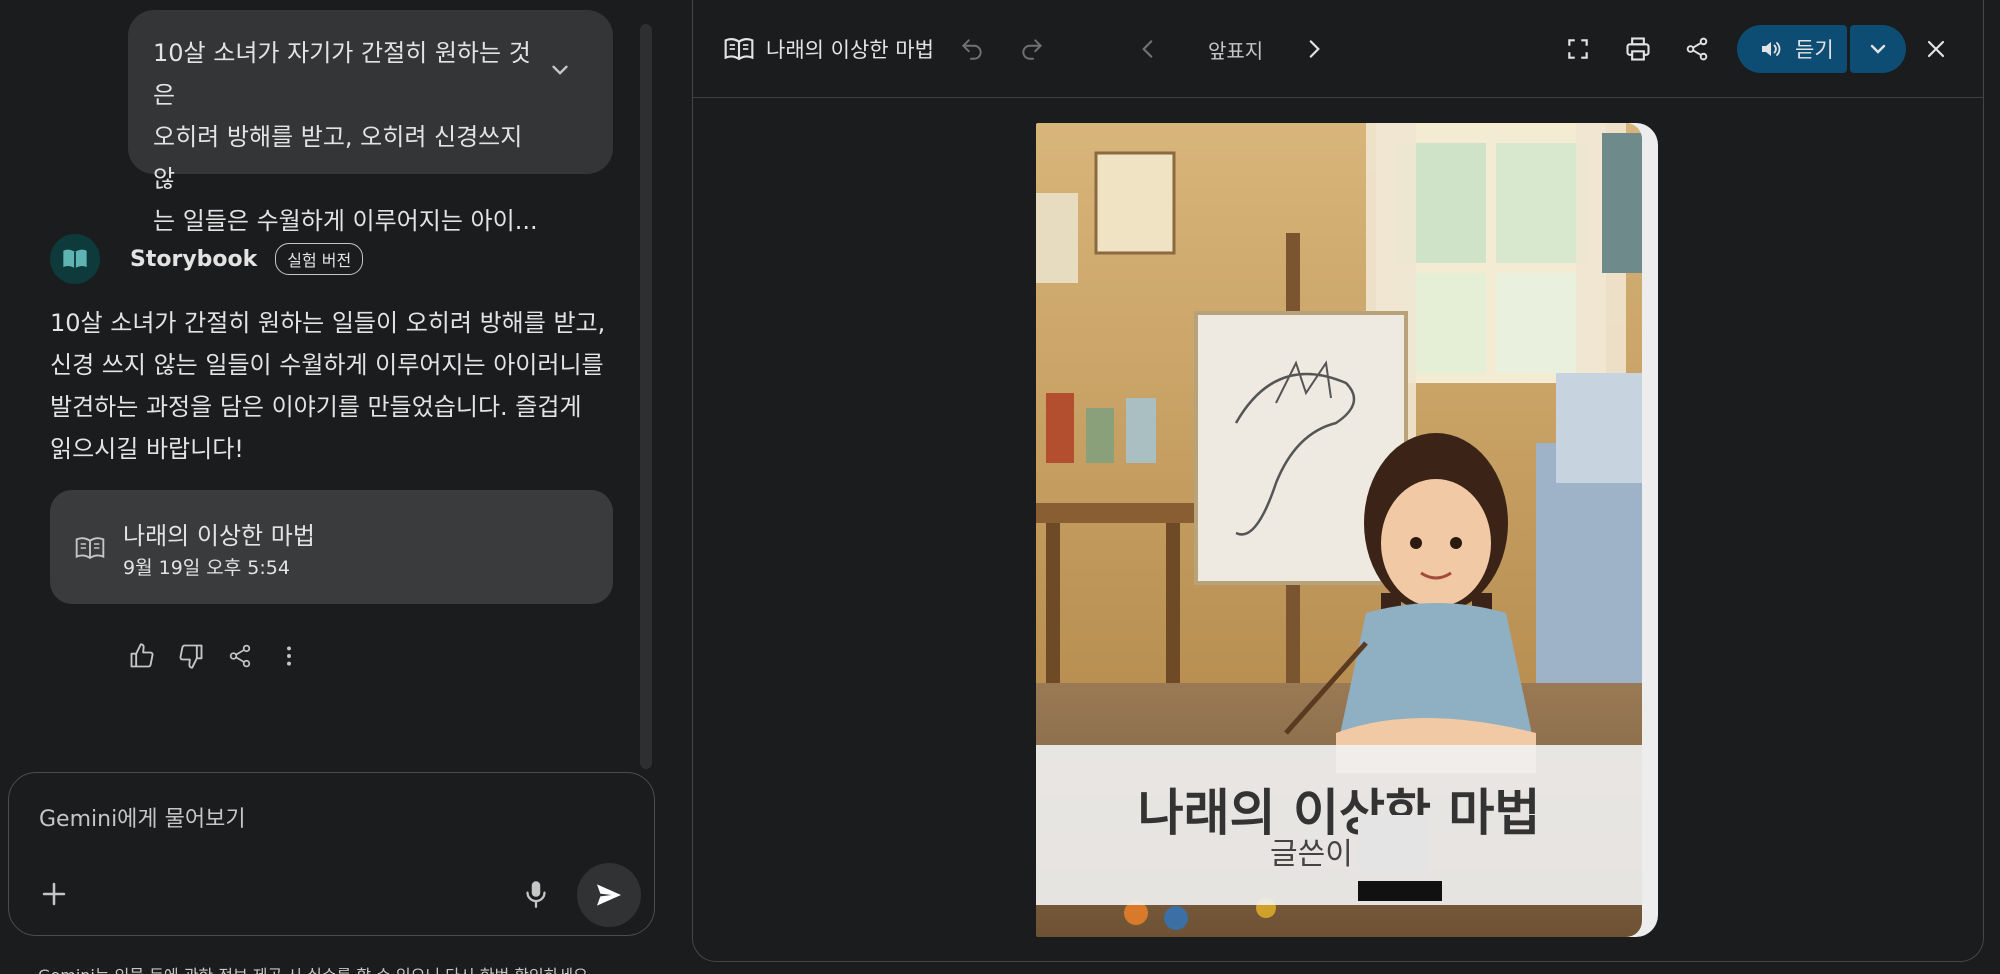 Image resolution: width=2000 pixels, height=974 pixels. What do you see at coordinates (1638, 49) in the screenshot?
I see `print-icon` at bounding box center [1638, 49].